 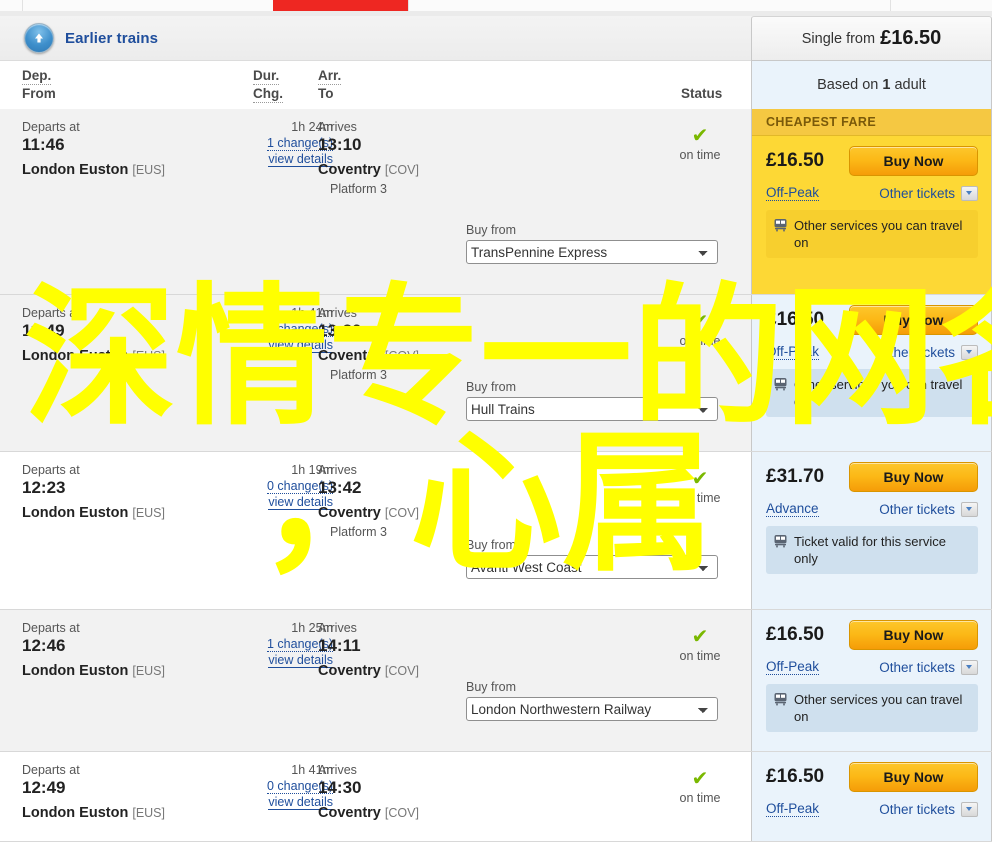 What do you see at coordinates (330, 76) in the screenshot?
I see `column-header-arr: Arr.` at bounding box center [330, 76].